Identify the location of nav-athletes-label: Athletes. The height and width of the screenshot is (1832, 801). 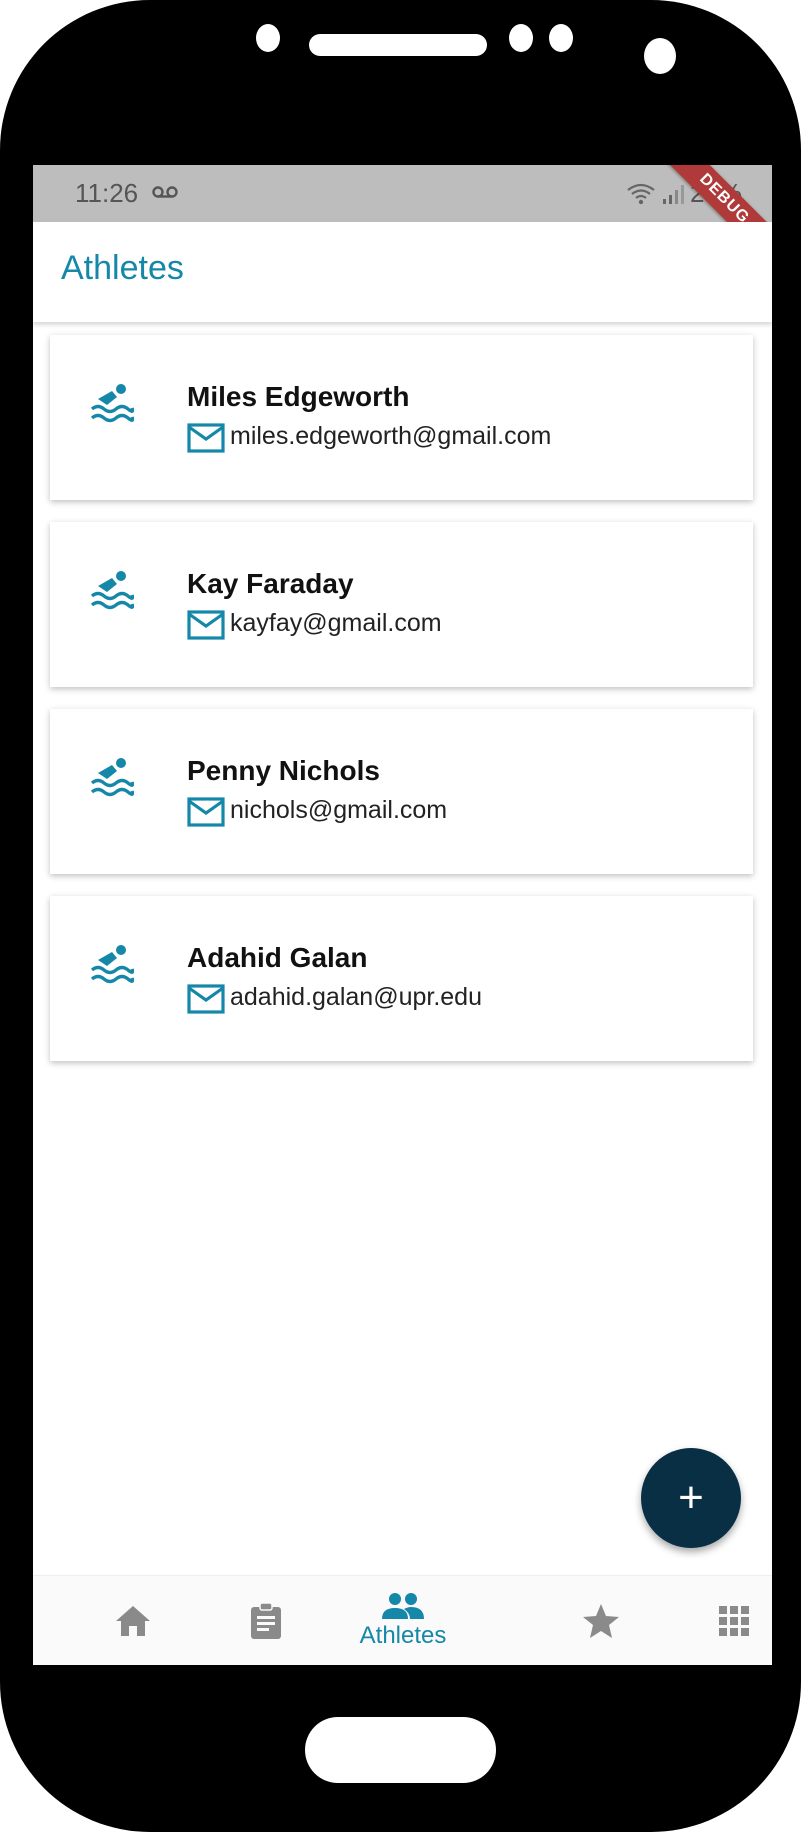
(403, 1635).